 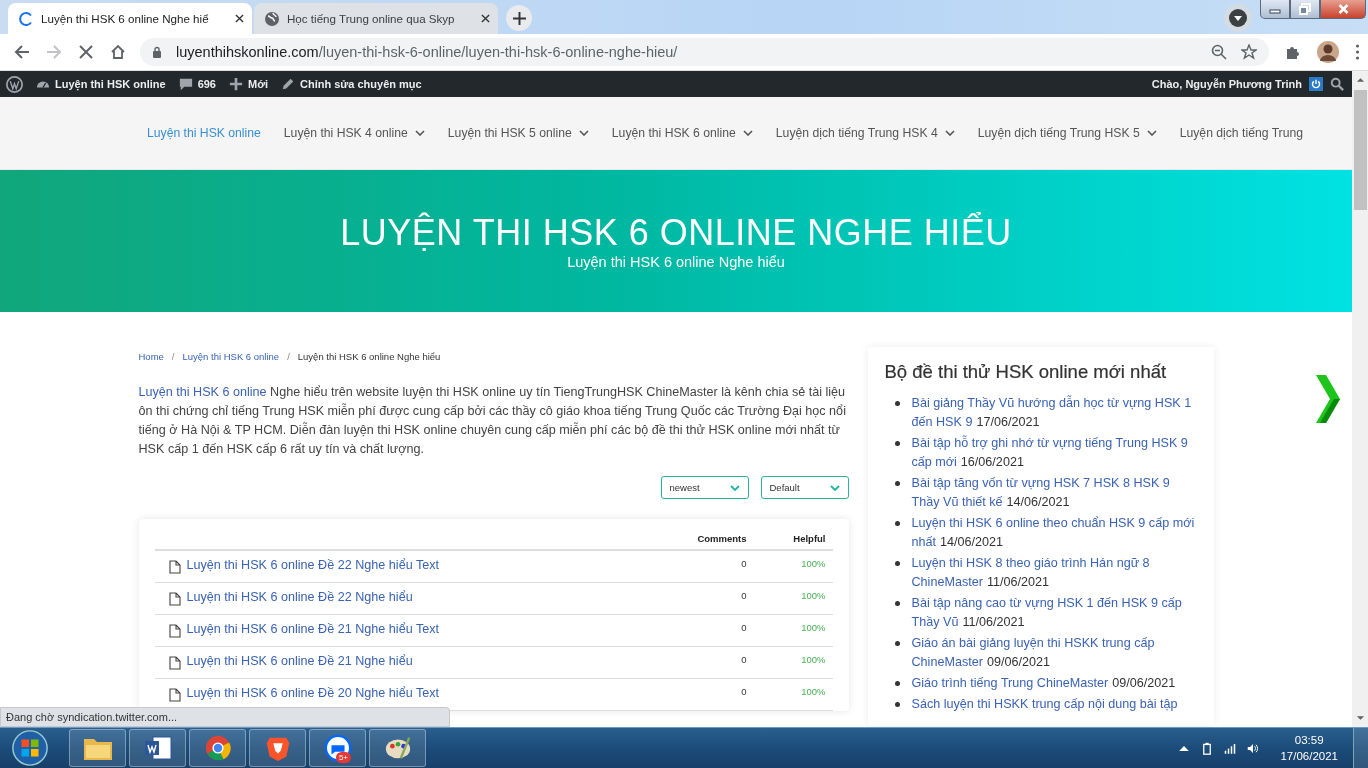 I want to click on post-item: Luyện thi HSK 6 online theo chuẩn HSK 9 cấp mới nhất 14/06/2021, so click(x=1054, y=533).